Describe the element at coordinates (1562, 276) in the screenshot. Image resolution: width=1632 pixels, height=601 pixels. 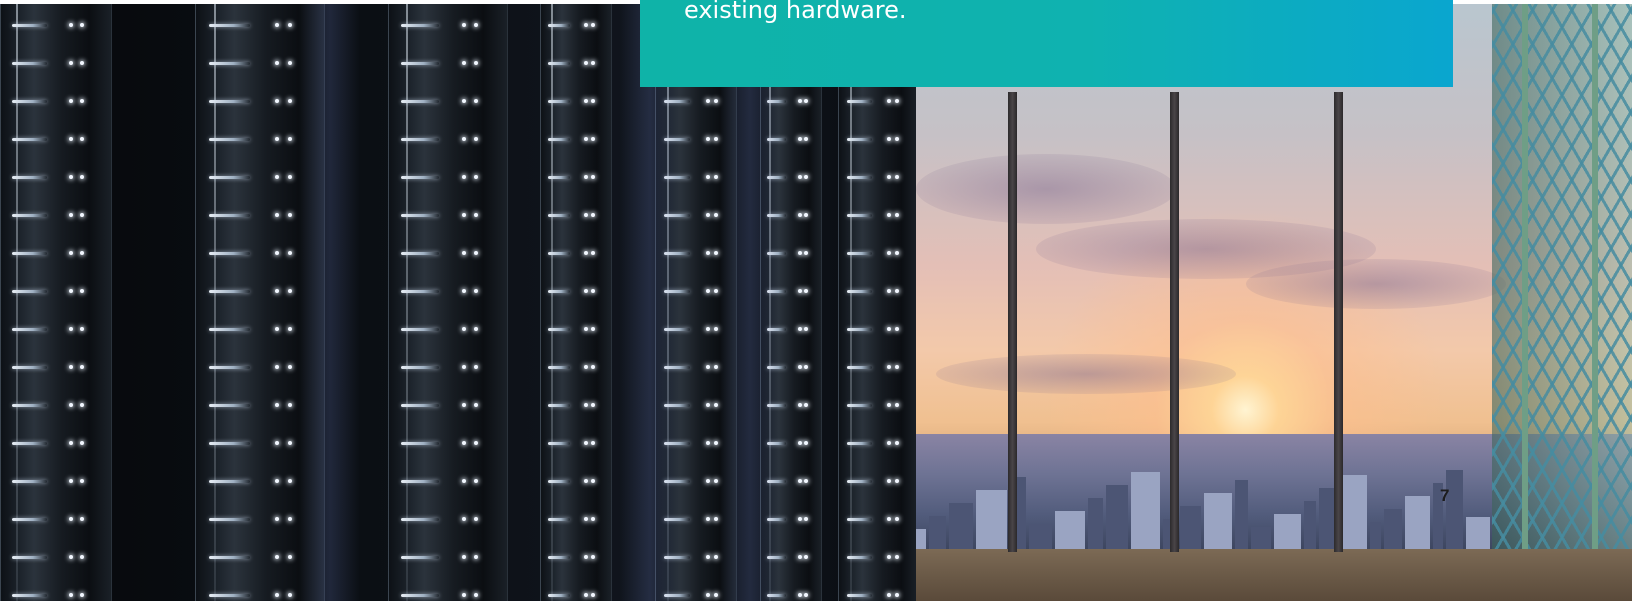
I see `tower-structure-image` at that location.